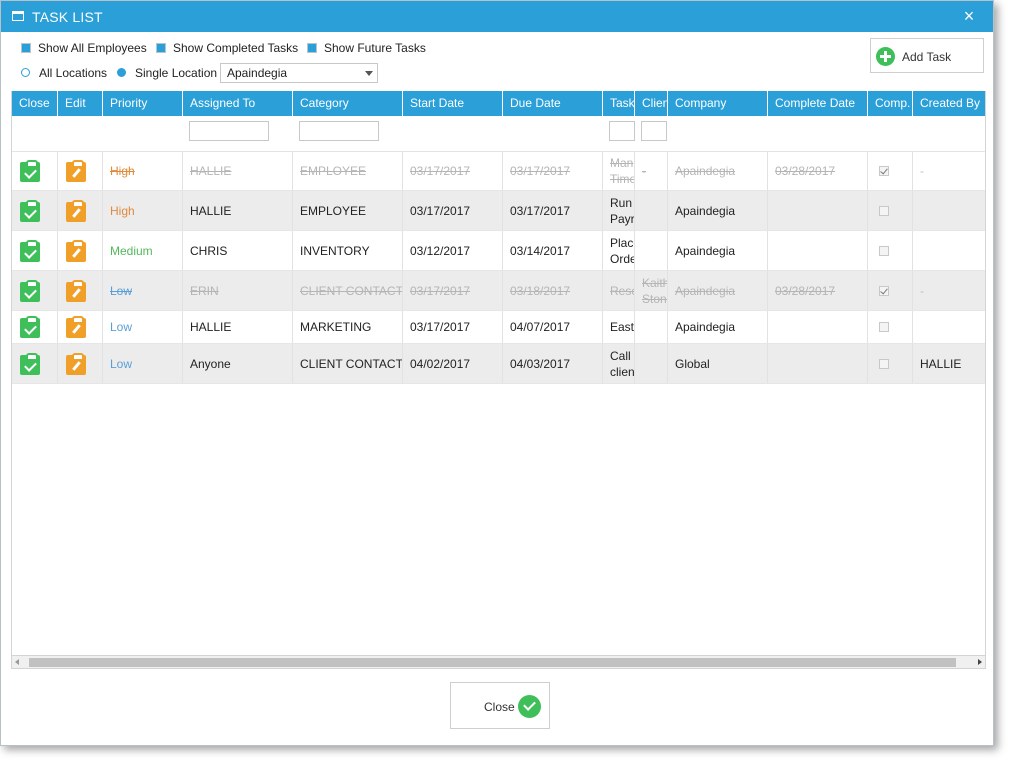 This screenshot has width=1010, height=762. Describe the element at coordinates (644, 170) in the screenshot. I see `client-text: -` at that location.